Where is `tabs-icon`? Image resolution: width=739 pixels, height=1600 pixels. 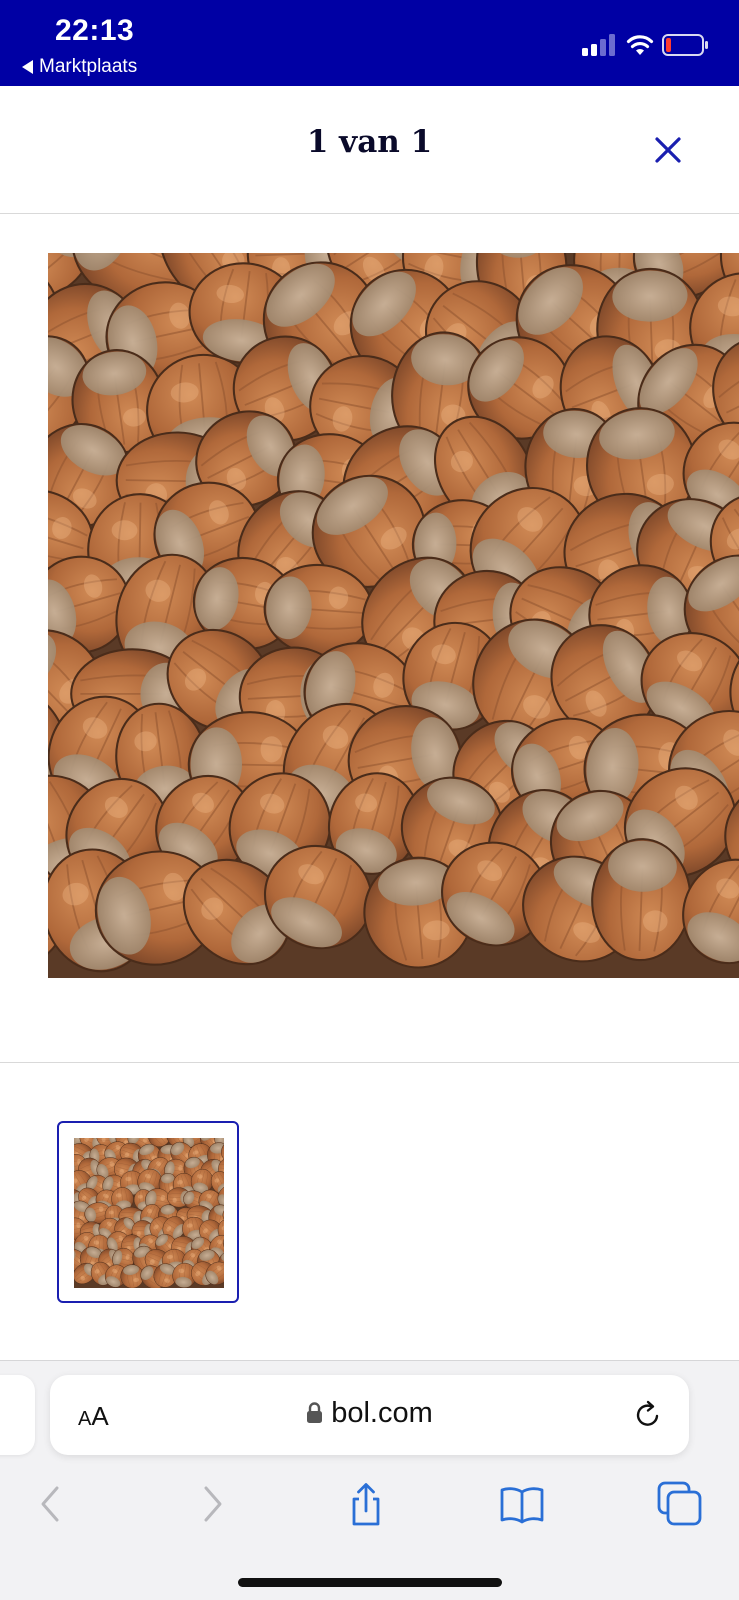 tabs-icon is located at coordinates (680, 1504).